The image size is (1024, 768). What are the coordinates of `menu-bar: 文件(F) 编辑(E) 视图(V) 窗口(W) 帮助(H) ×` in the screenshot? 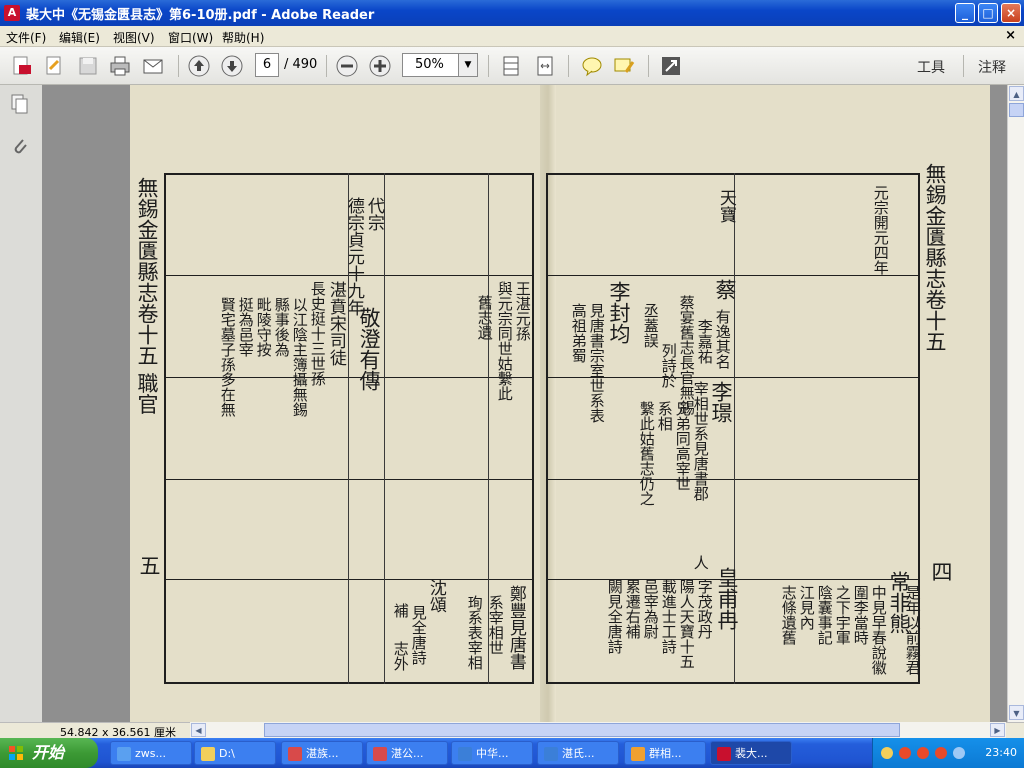 It's located at (512, 36).